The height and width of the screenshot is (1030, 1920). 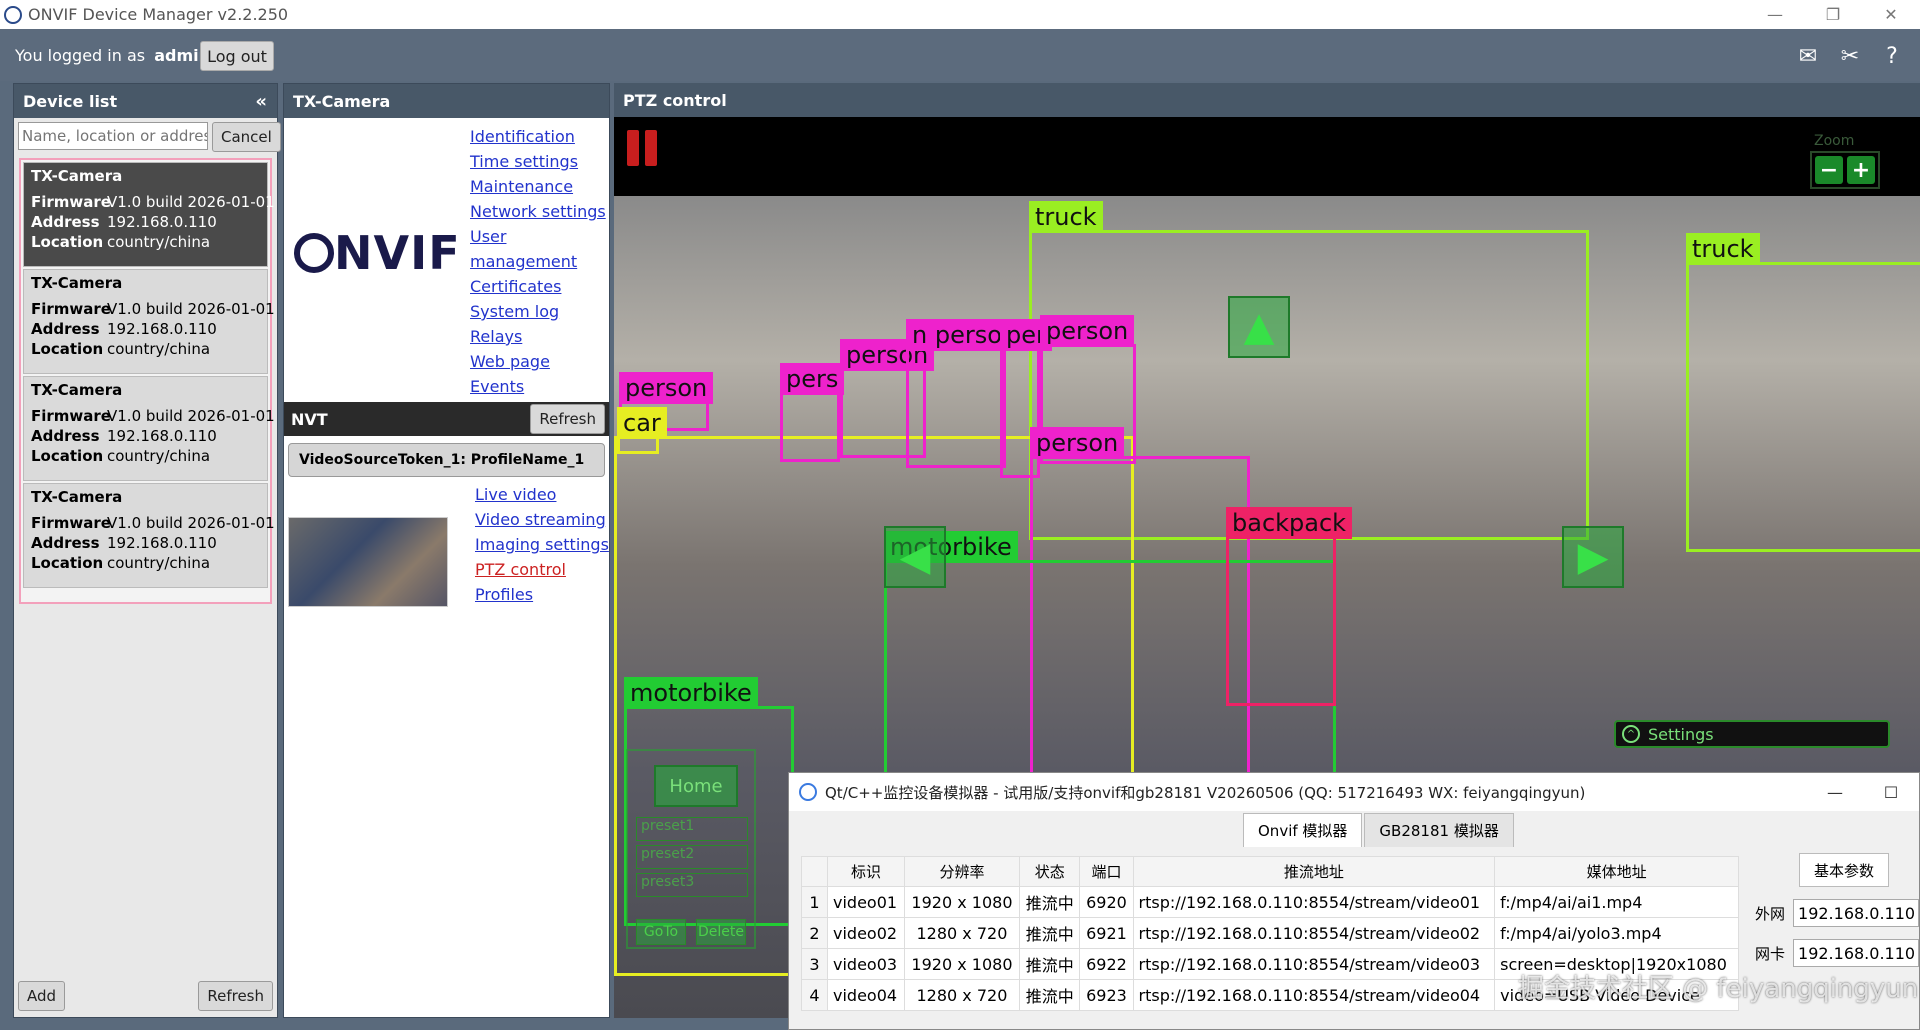 I want to click on zoom-out-button: −, so click(x=1829, y=170).